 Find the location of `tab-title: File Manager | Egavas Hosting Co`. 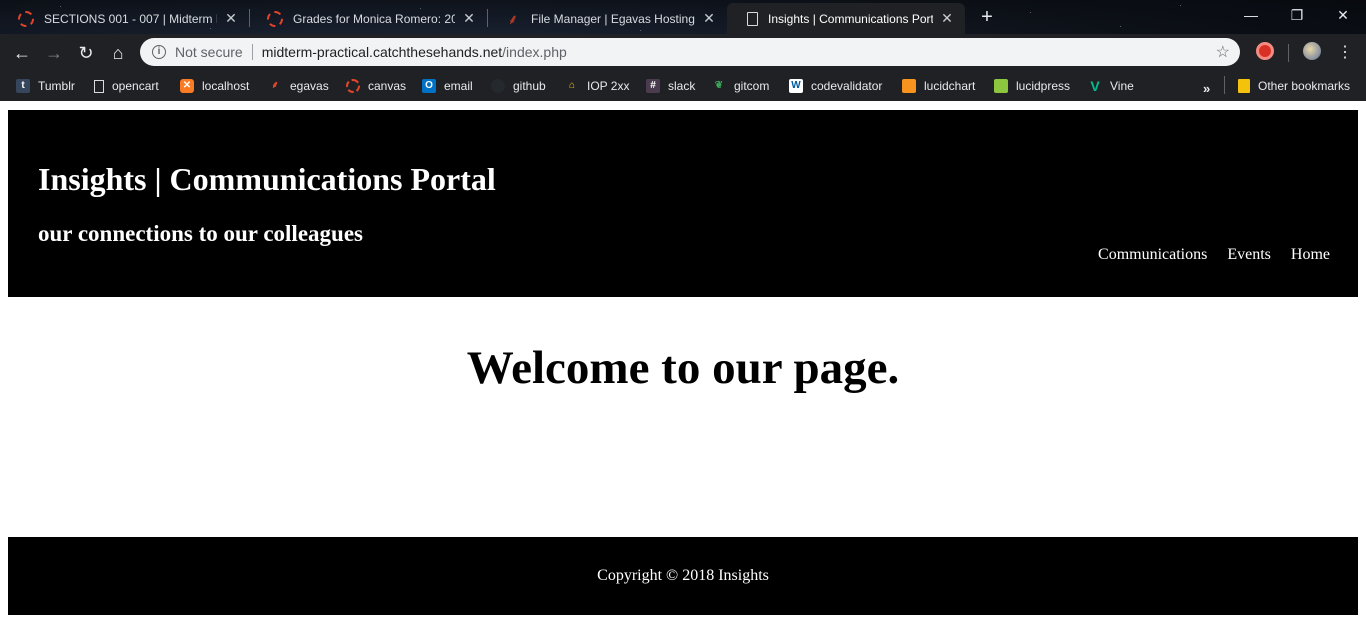

tab-title: File Manager | Egavas Hosting Co is located at coordinates (613, 18).